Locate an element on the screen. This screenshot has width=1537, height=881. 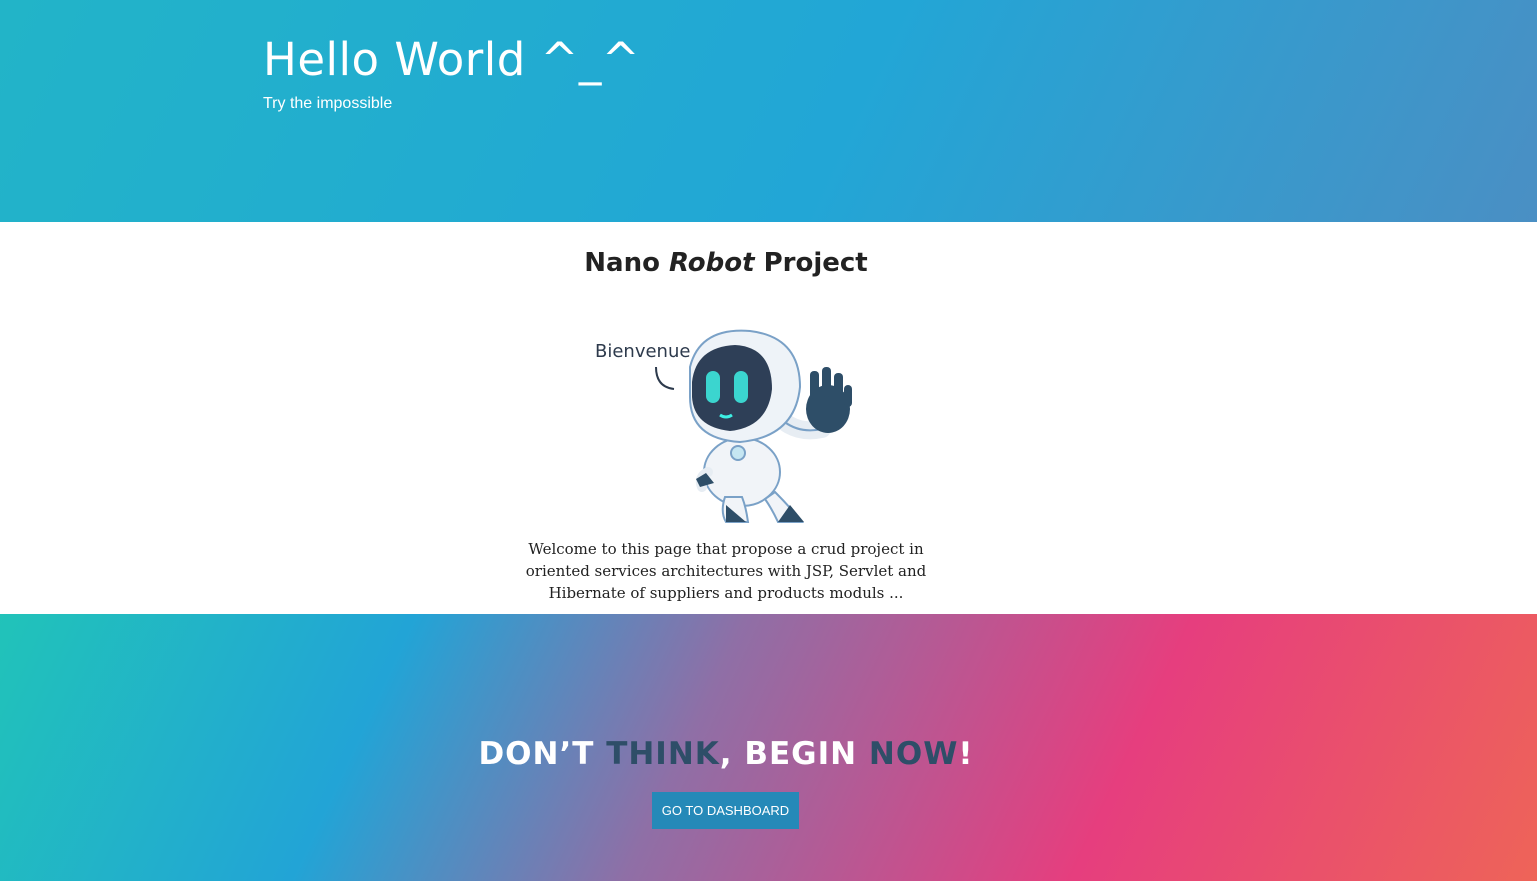
hero-title: Hello World ^_^ is located at coordinates (452, 59).